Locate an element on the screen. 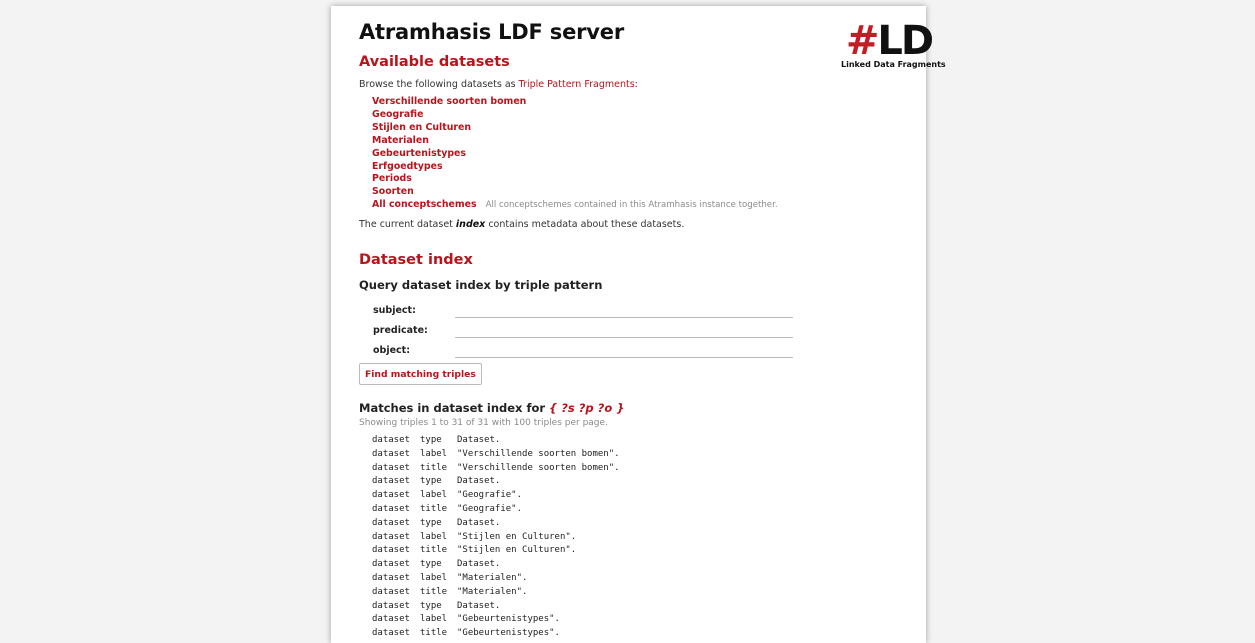  current-prefix: The current dataset is located at coordinates (407, 224).